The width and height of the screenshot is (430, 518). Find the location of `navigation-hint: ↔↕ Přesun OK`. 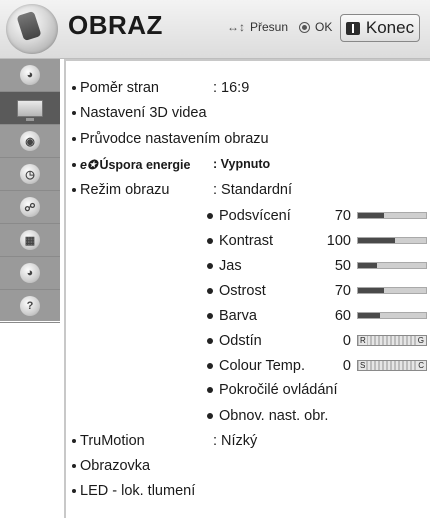

navigation-hint: ↔↕ Přesun OK is located at coordinates (279, 27).